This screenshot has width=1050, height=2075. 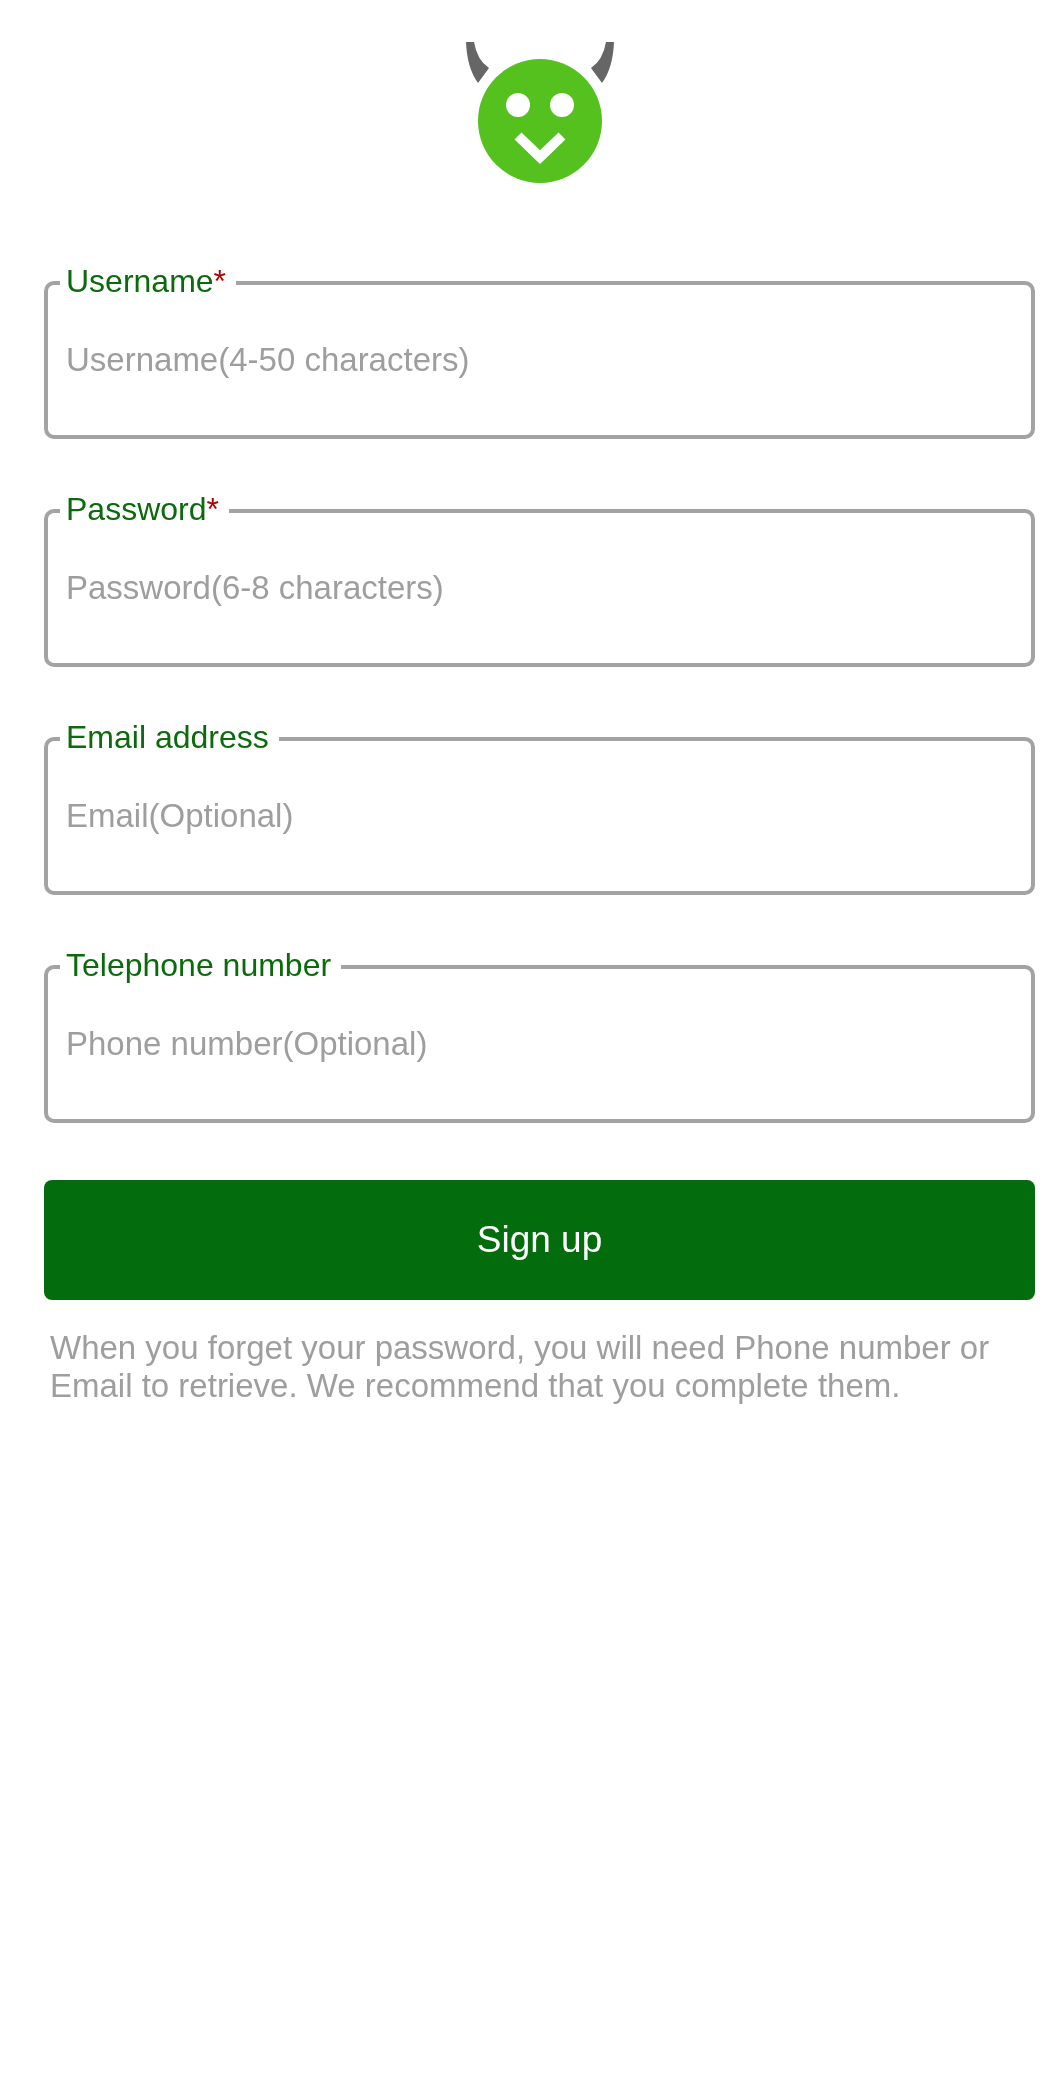 I want to click on sign-up-button: Sign up, so click(x=539, y=1240).